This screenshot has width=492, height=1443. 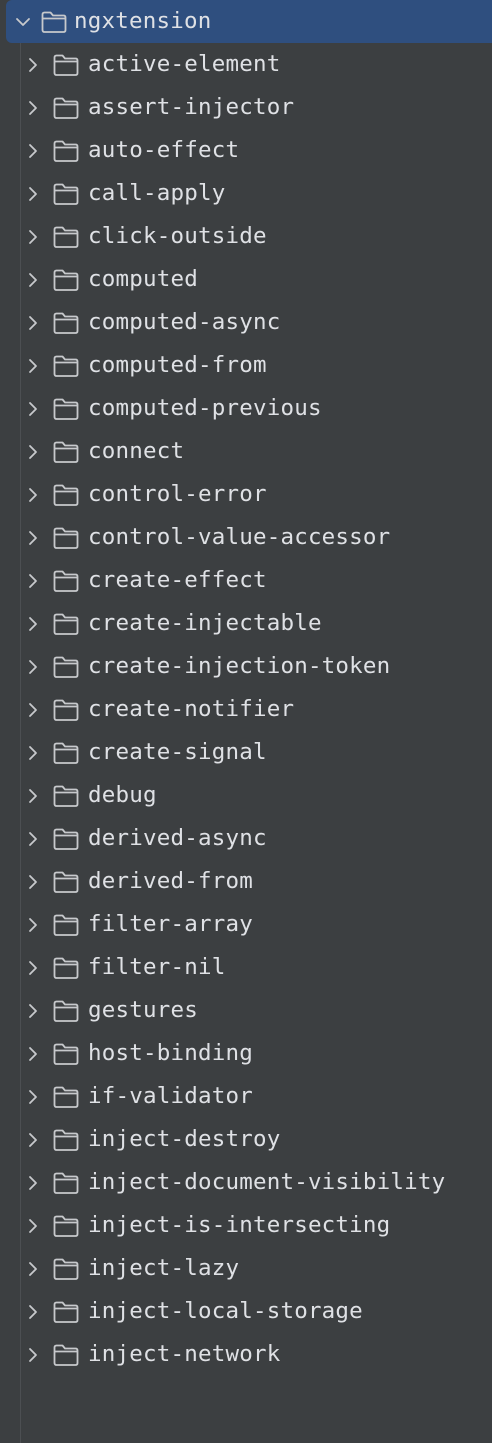 I want to click on tree-node-11: control-value-accessor, so click(x=246, y=537).